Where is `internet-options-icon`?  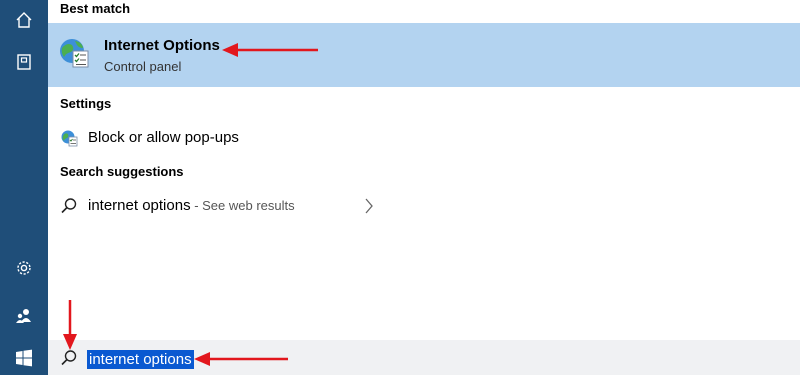
internet-options-icon is located at coordinates (74, 53).